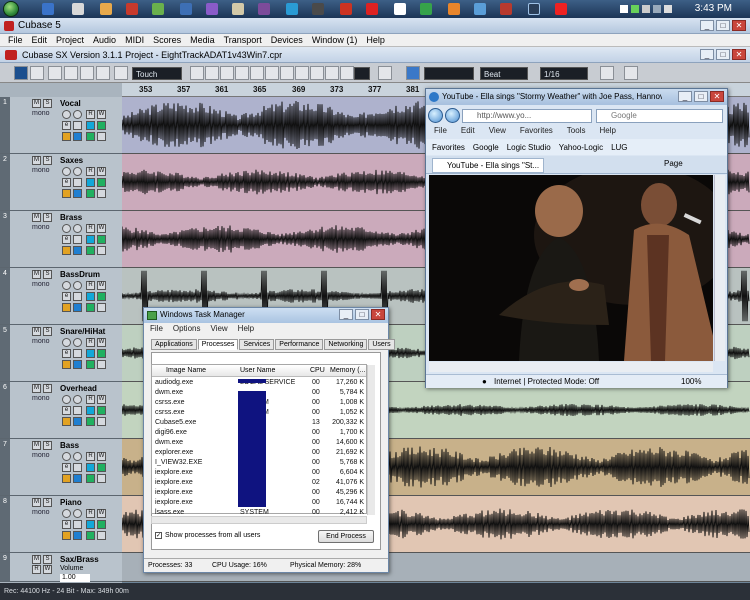 The width and height of the screenshot is (750, 600). I want to click on start-button, so click(11, 9).